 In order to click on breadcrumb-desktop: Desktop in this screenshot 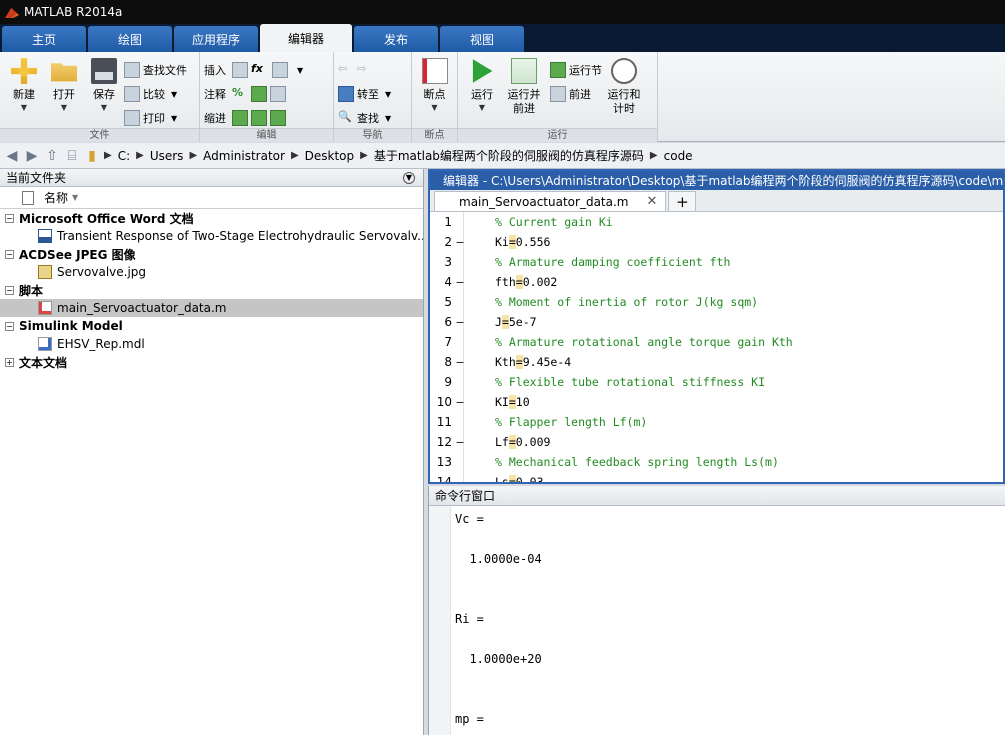, I will do `click(330, 156)`.